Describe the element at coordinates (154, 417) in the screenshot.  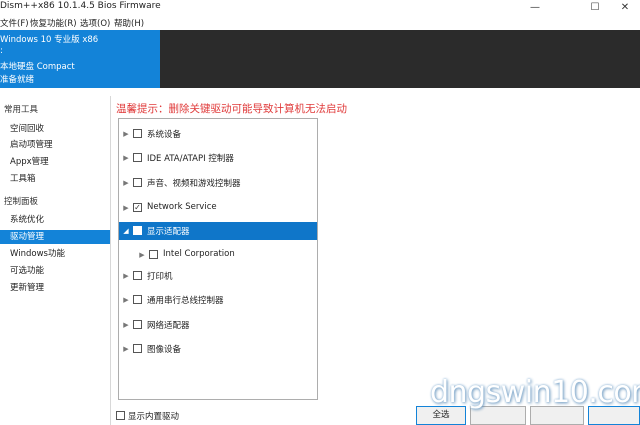
I see `show-builtin-label: 显示内置驱动` at that location.